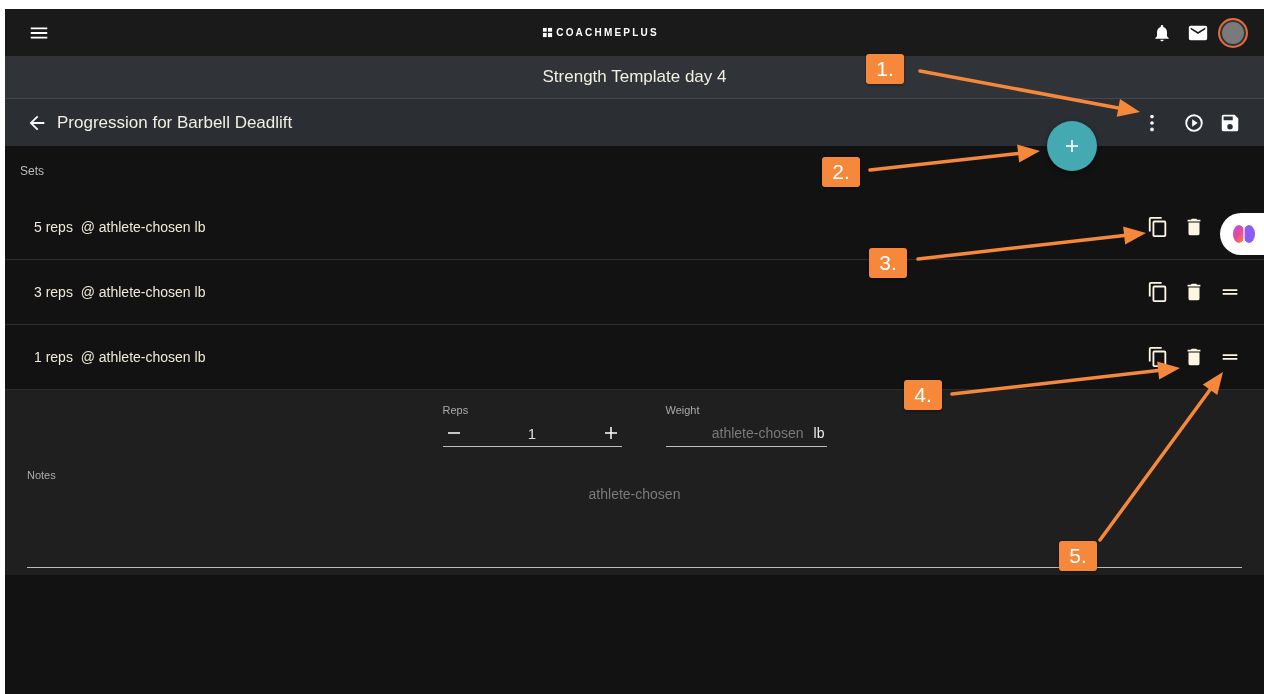 The width and height of the screenshot is (1264, 694). I want to click on callout-badge: 5., so click(1078, 556).